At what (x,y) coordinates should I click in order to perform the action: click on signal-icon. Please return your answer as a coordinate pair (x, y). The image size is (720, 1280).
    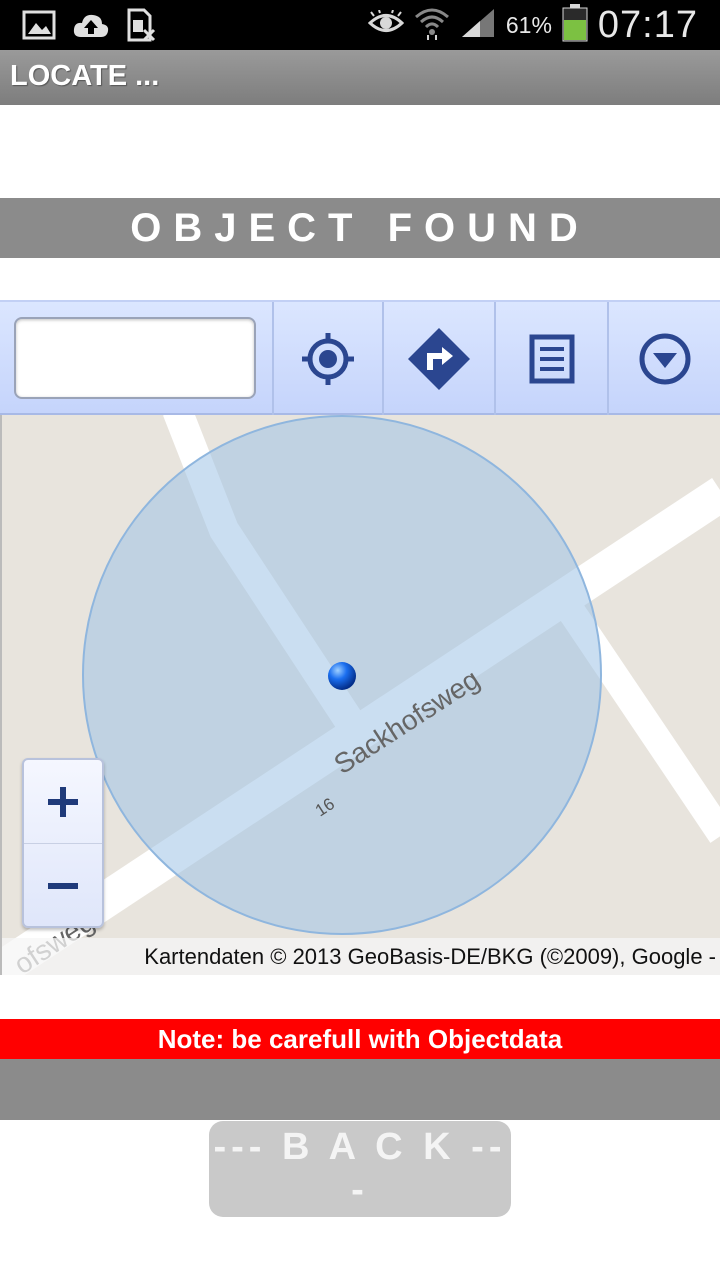
    Looking at the image, I should click on (478, 25).